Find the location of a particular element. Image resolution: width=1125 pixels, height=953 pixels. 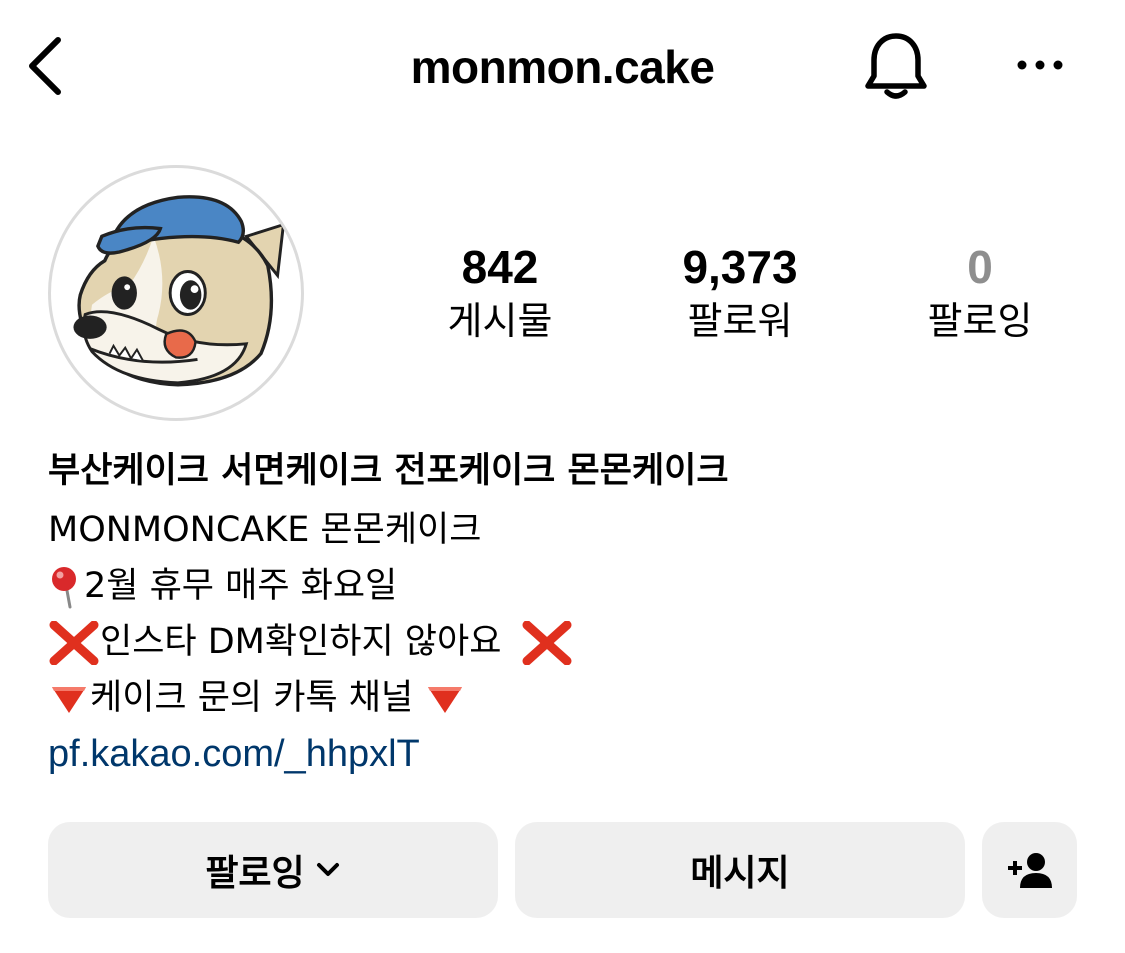

followers-count: 9,373 팔로워 is located at coordinates (740, 293).